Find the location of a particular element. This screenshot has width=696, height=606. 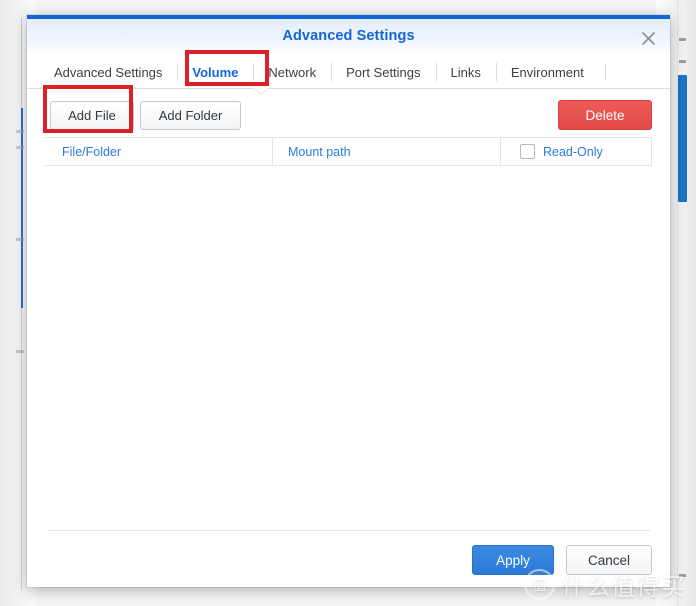

volume-table-header: File/Folder Mount path Read-Only is located at coordinates (348, 151).